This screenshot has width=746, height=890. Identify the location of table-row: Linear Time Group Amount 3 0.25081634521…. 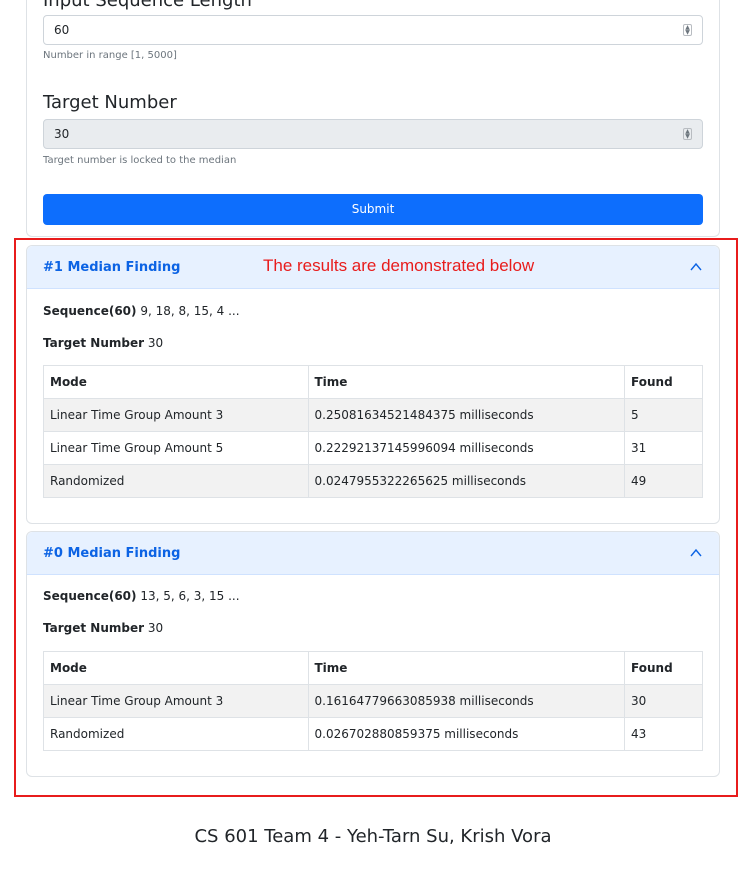
(373, 415).